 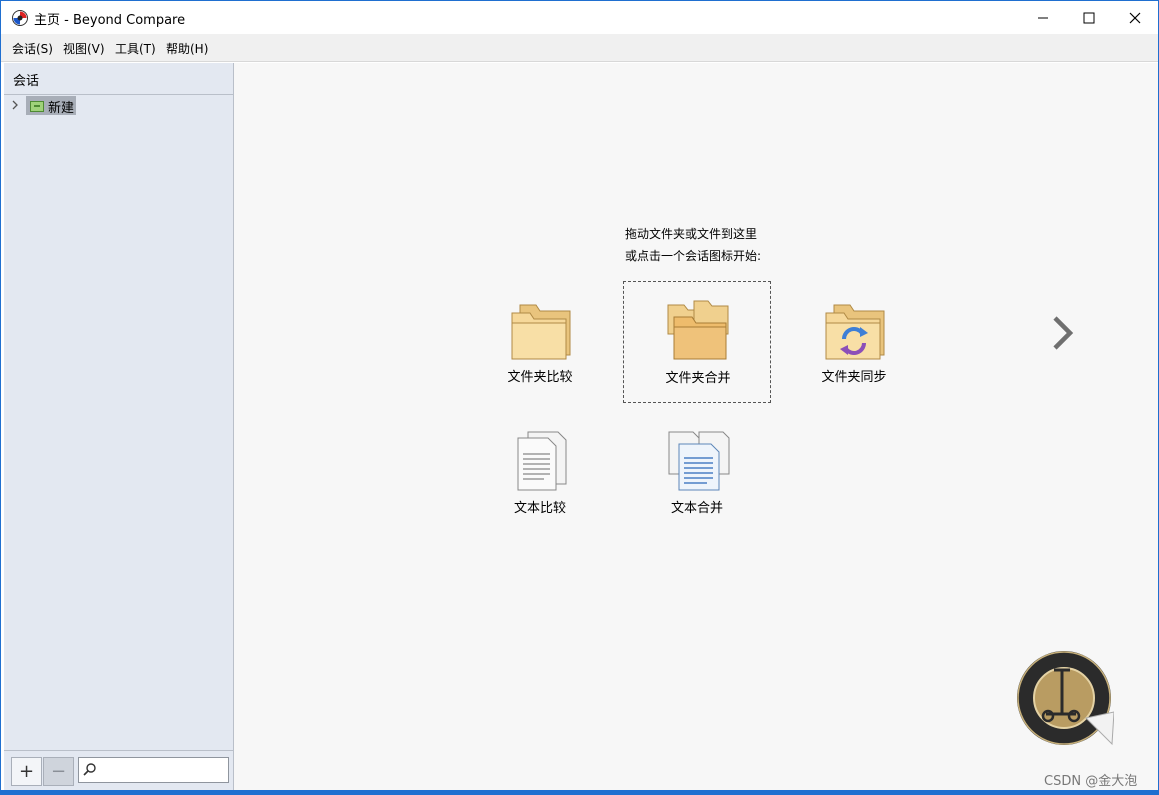 I want to click on menu-tools: 工具(T), so click(x=135, y=48).